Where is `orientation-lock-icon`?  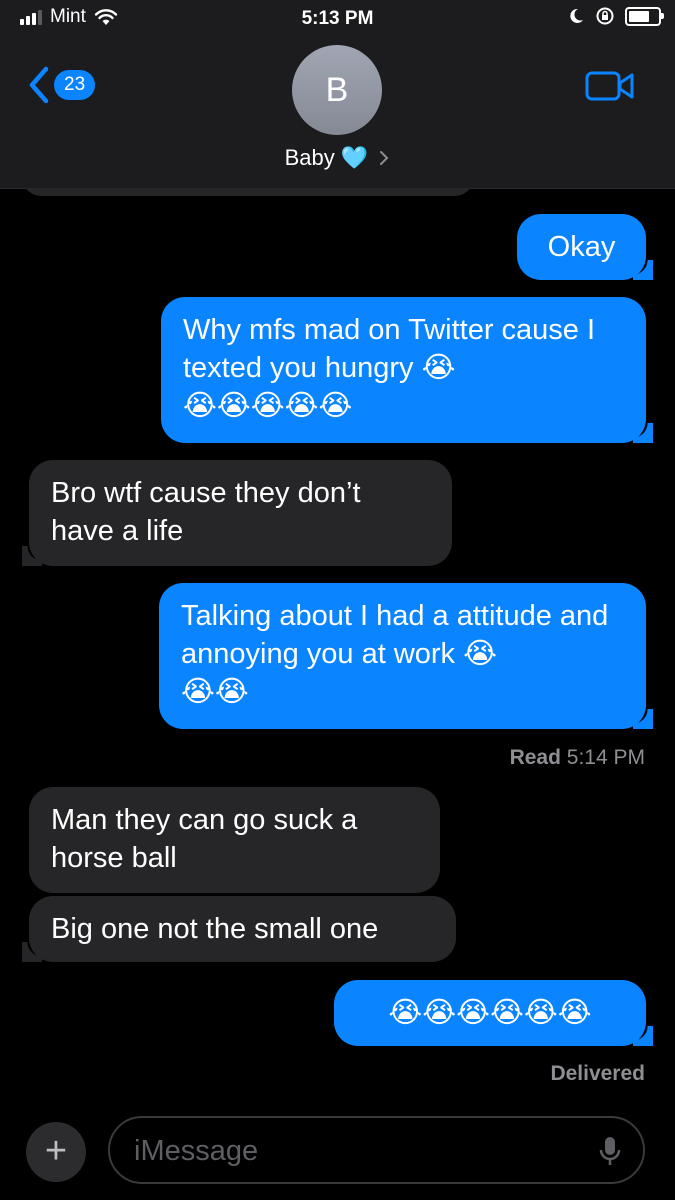 orientation-lock-icon is located at coordinates (605, 16).